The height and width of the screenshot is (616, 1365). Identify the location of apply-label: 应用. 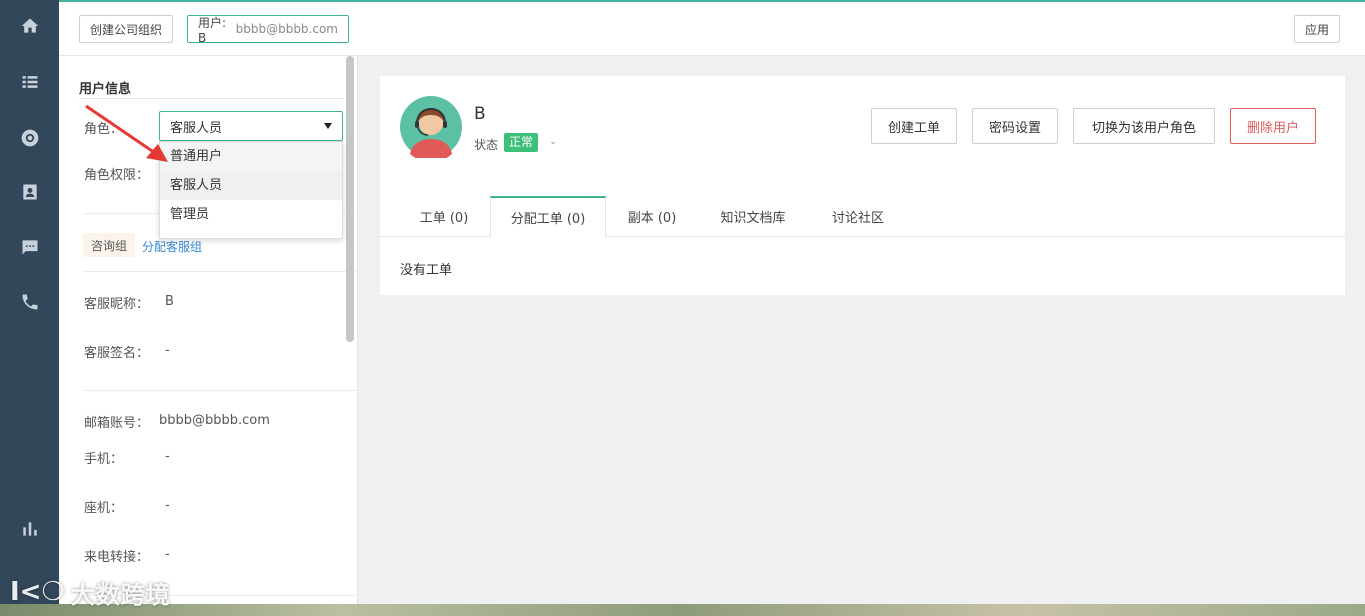
(1317, 29).